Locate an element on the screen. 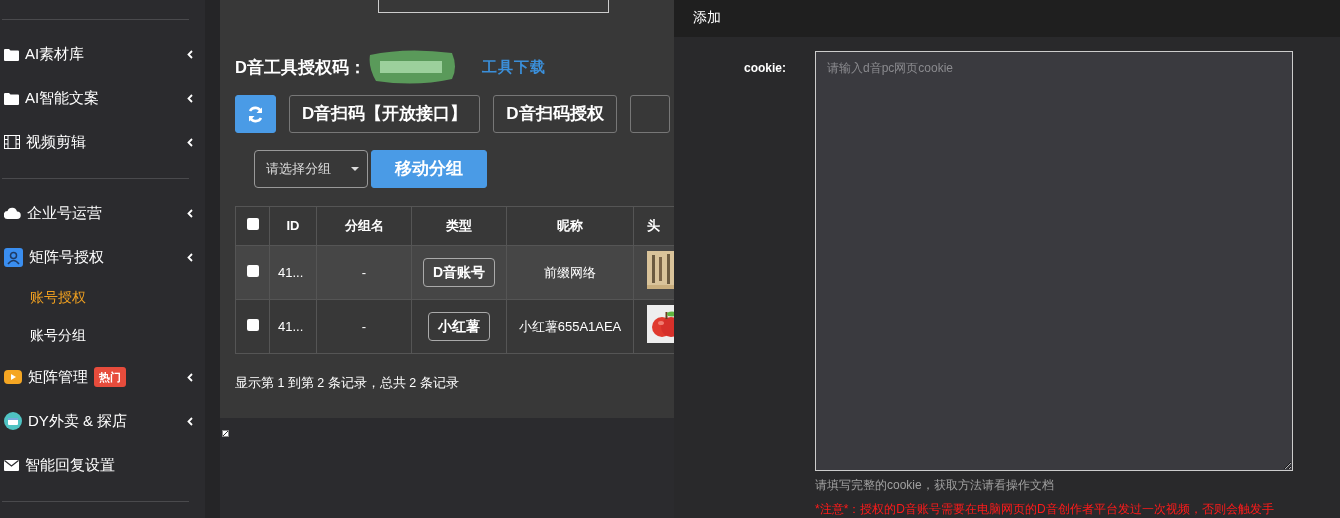 This screenshot has height=518, width=1340. sidebar-label: AI智能文案 is located at coordinates (62, 97).